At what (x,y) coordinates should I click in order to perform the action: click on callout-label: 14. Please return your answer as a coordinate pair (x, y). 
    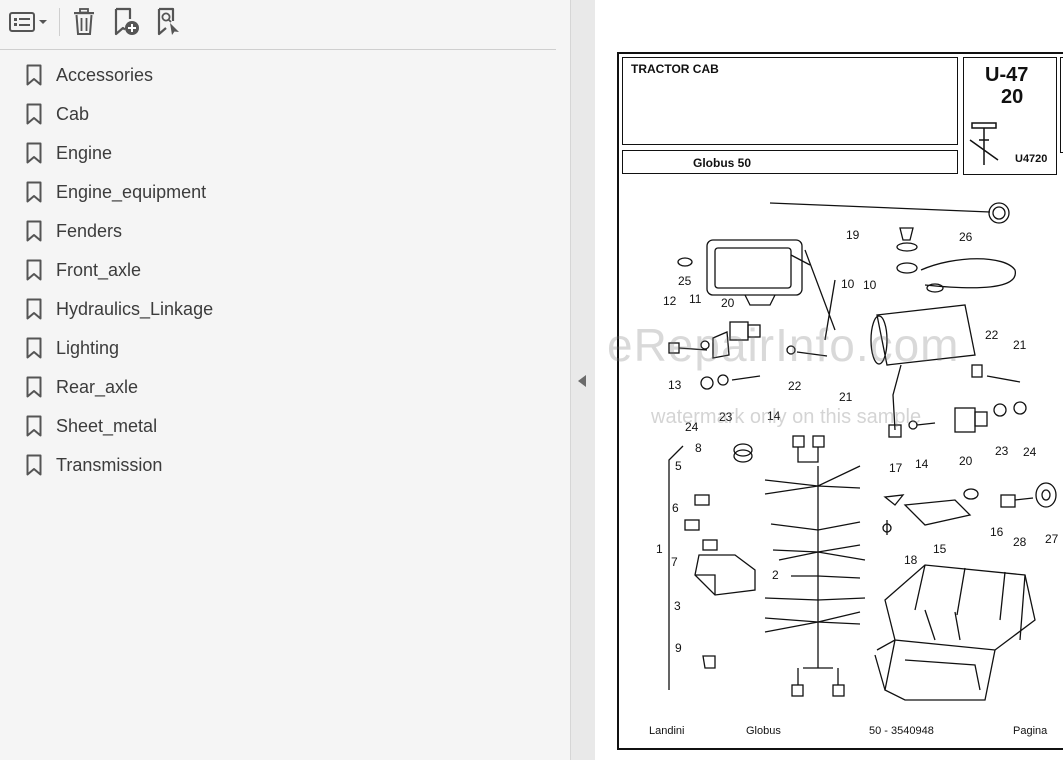
    Looking at the image, I should click on (922, 464).